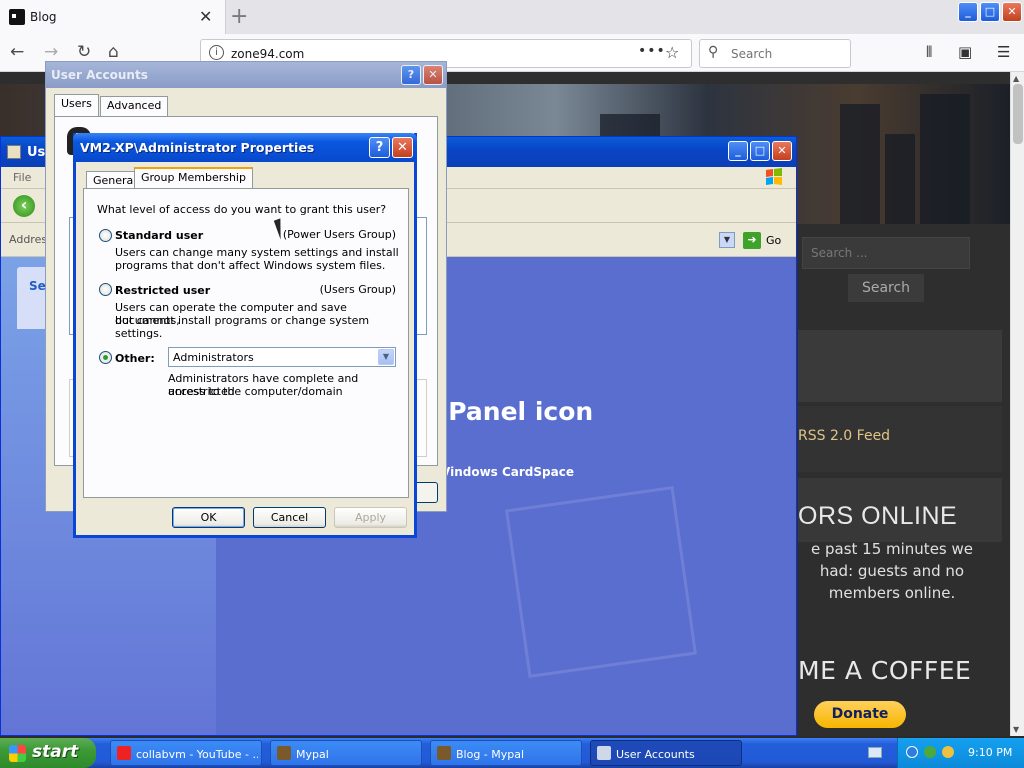 This screenshot has width=1024, height=768. I want to click on chevron-down-icon: ▼, so click(386, 357).